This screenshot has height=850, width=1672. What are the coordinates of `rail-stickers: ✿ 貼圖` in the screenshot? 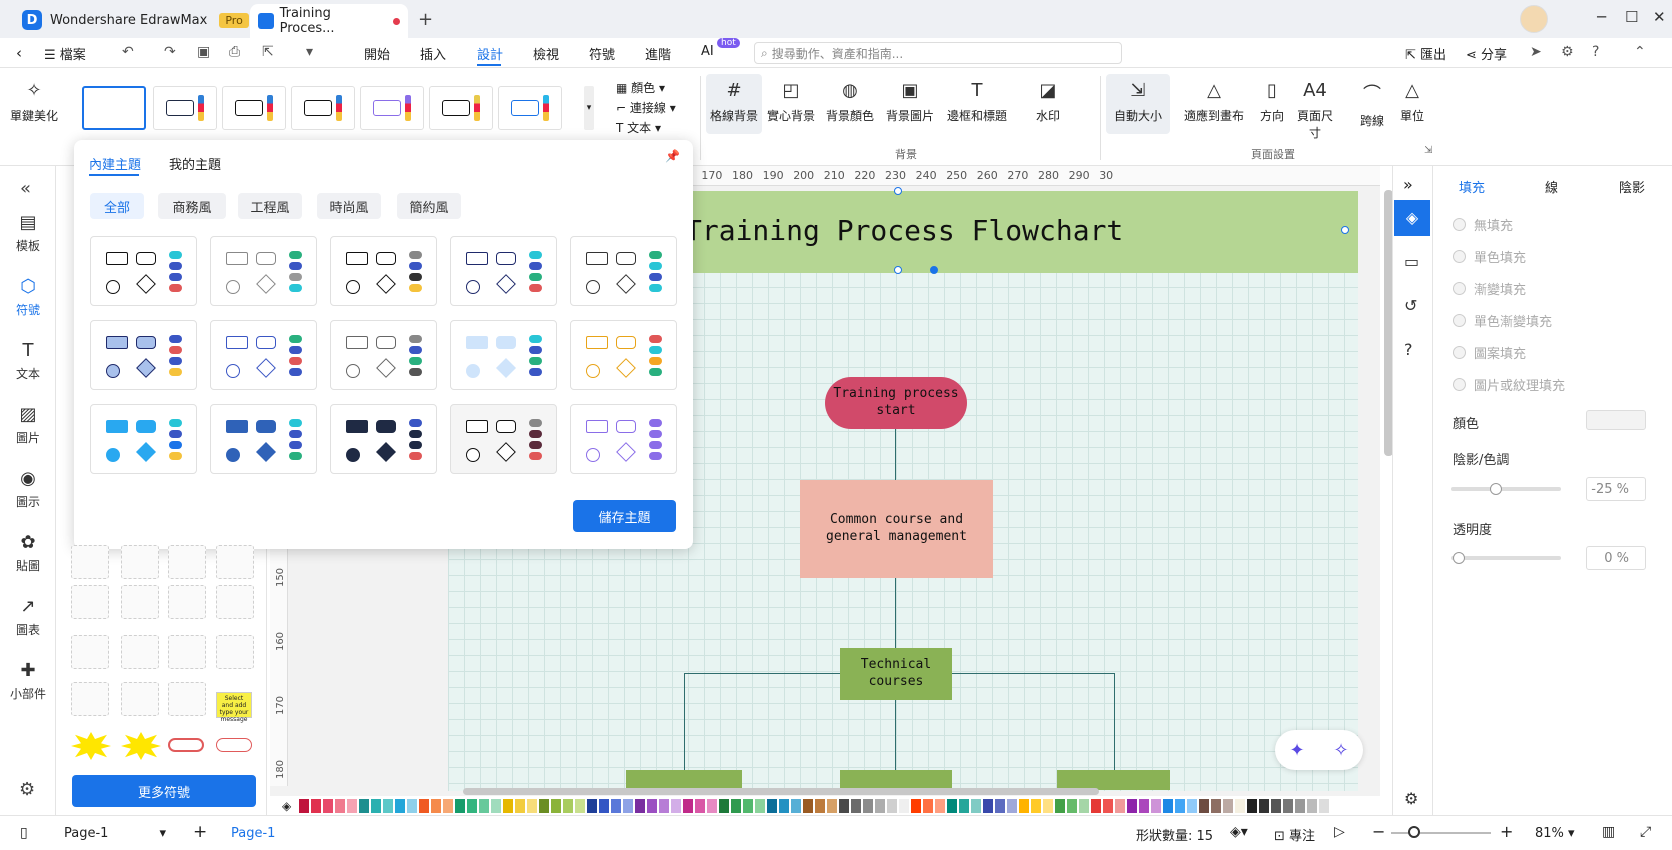 It's located at (28, 553).